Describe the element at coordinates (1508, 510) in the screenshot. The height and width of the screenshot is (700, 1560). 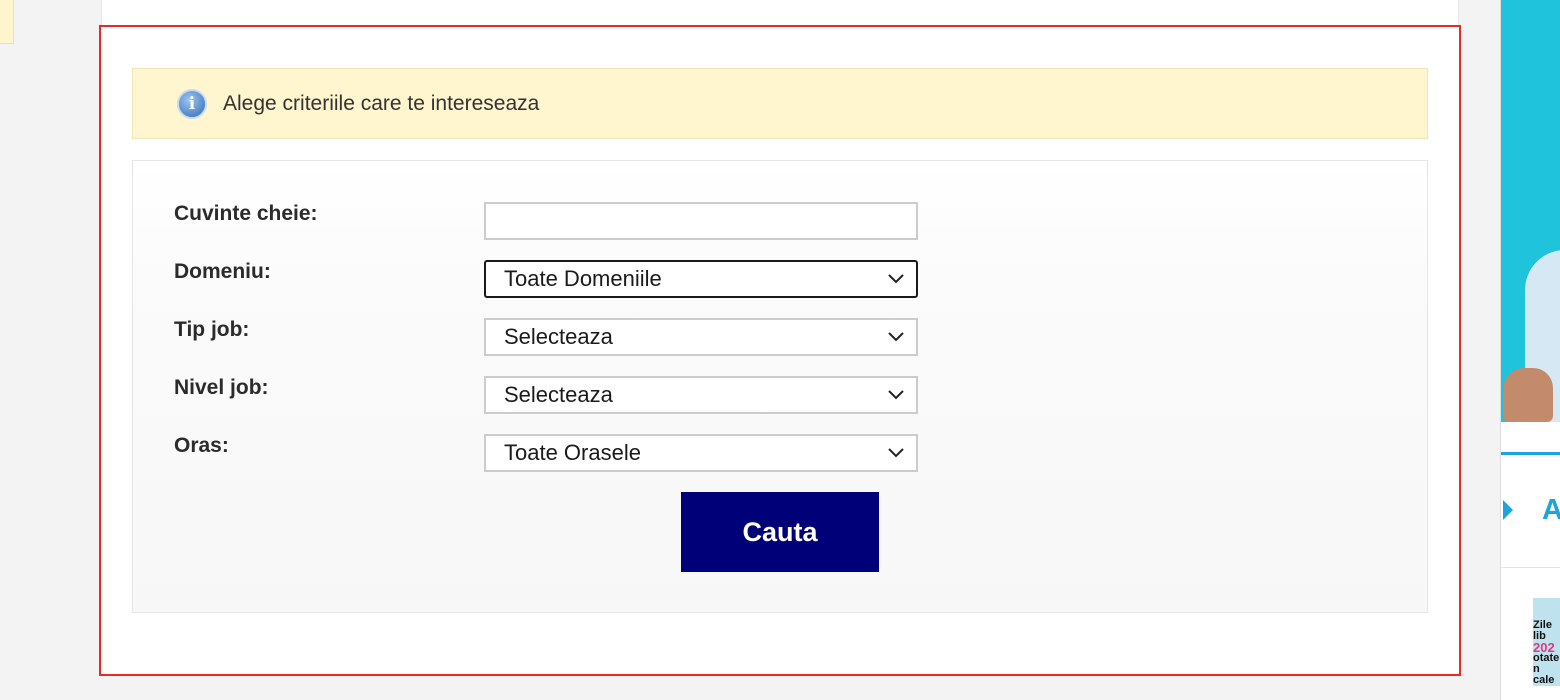
I see `triangle-right-icon` at that location.